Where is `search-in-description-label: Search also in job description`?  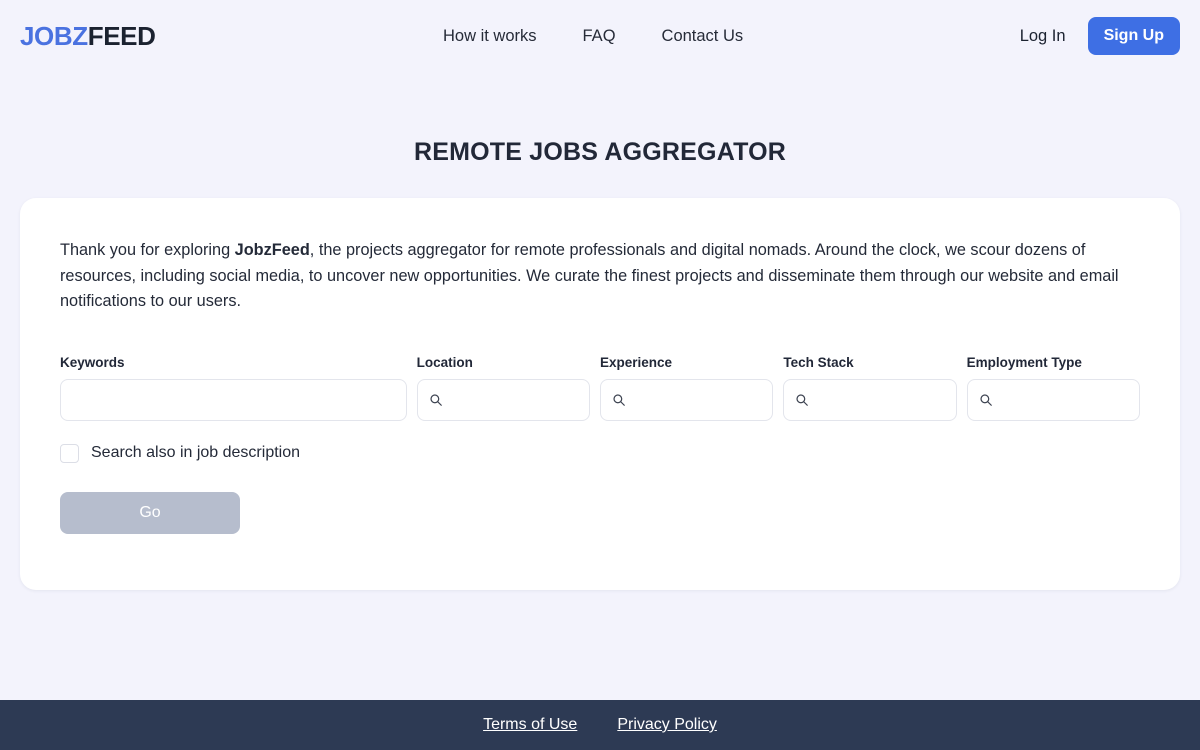
search-in-description-label: Search also in job description is located at coordinates (195, 453).